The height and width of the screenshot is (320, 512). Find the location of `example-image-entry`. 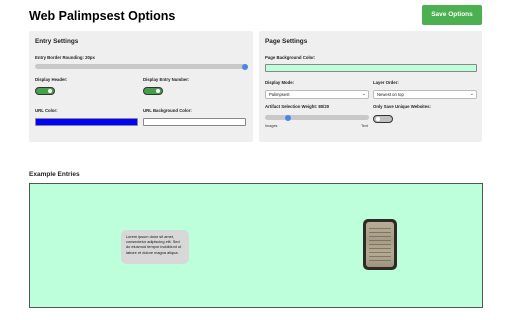

example-image-entry is located at coordinates (380, 244).